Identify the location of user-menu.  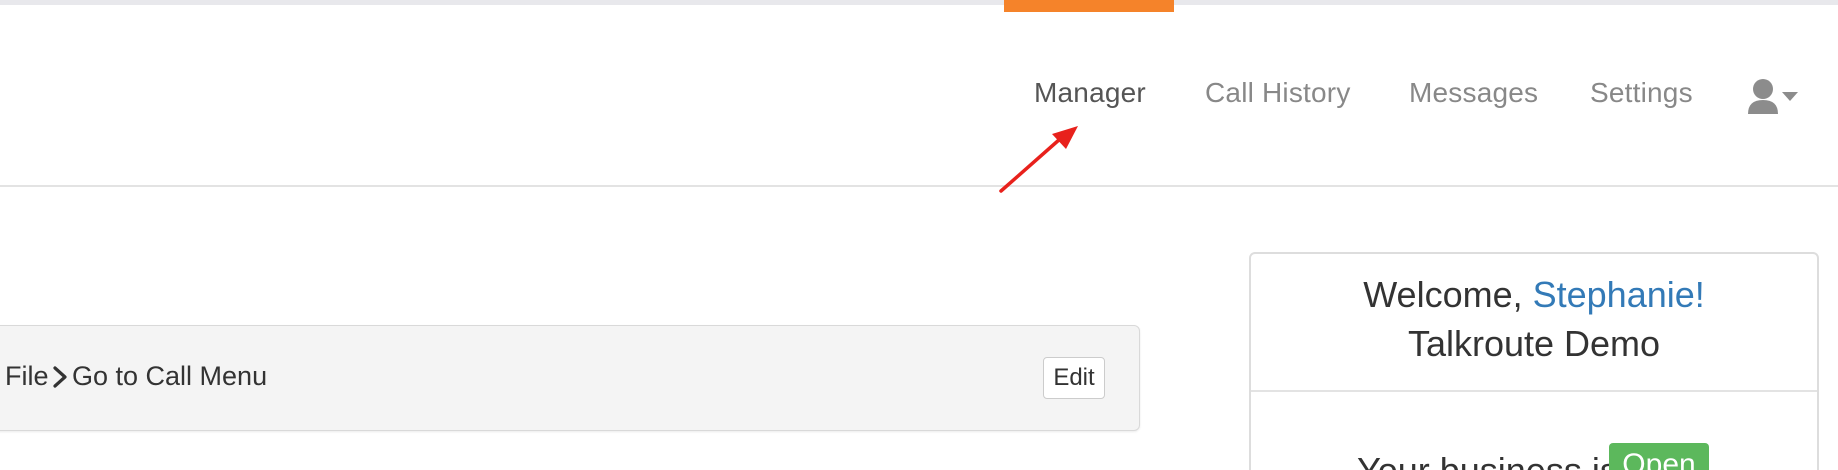
(1775, 98).